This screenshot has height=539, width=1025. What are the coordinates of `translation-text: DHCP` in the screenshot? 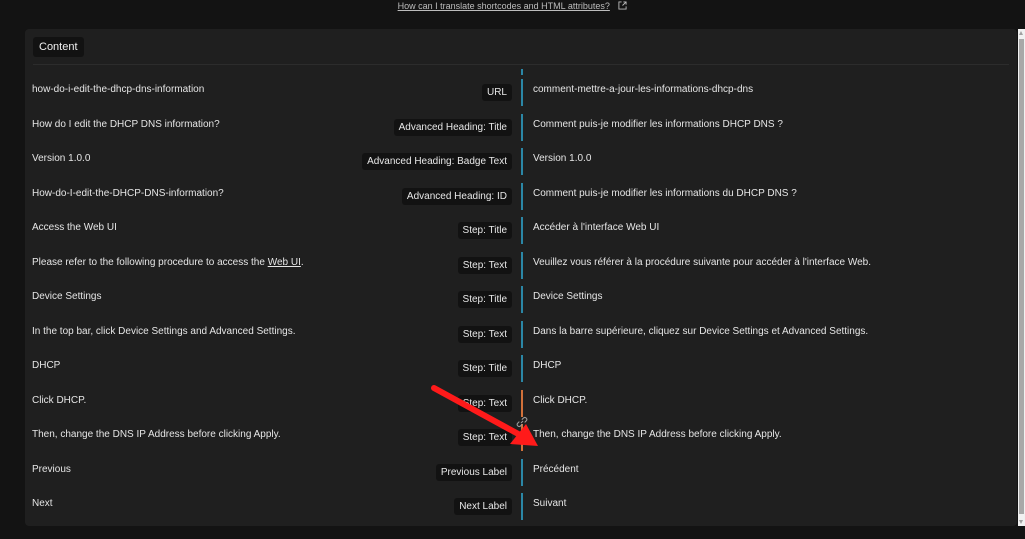 It's located at (547, 365).